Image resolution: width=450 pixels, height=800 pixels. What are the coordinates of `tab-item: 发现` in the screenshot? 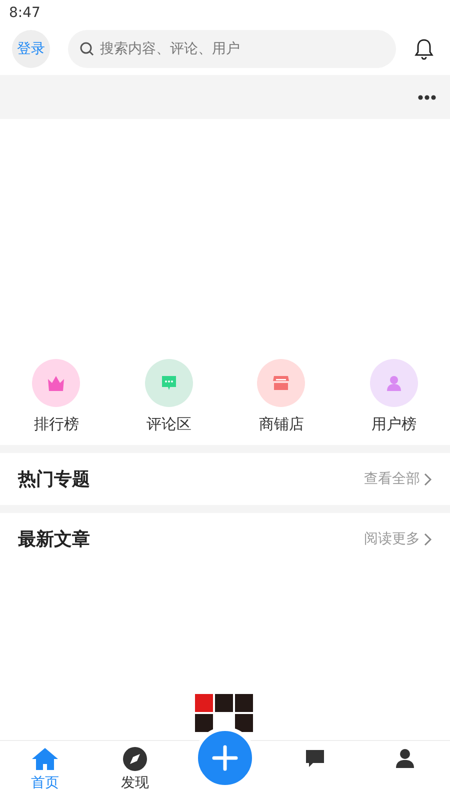 It's located at (135, 770).